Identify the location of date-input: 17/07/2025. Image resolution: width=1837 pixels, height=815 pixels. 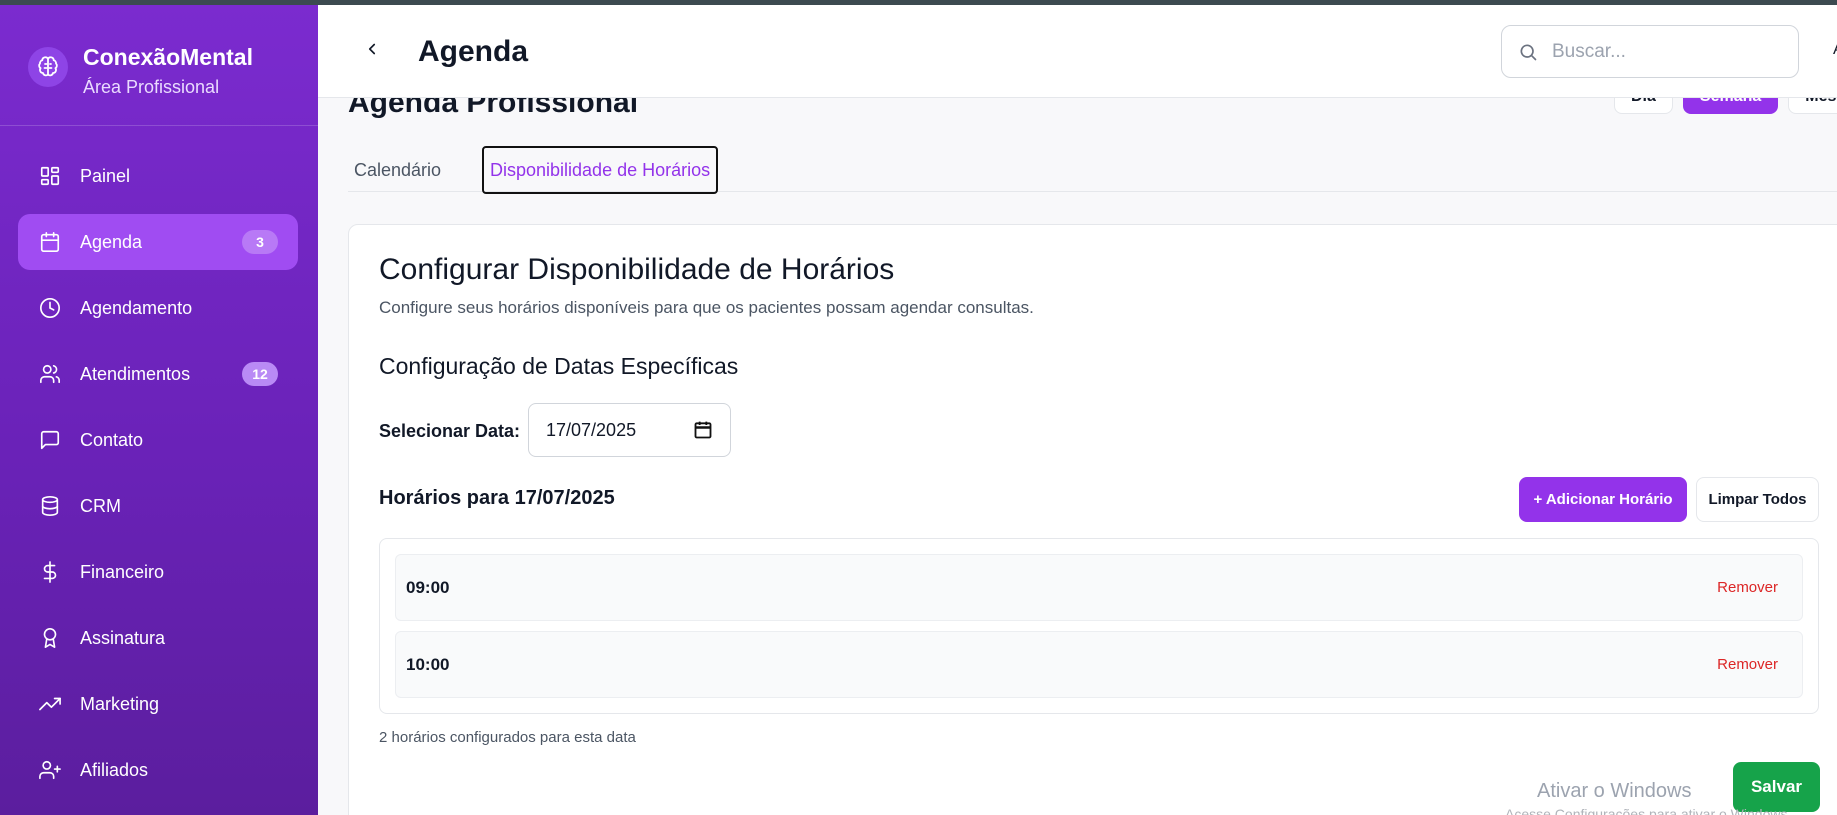
(629, 430).